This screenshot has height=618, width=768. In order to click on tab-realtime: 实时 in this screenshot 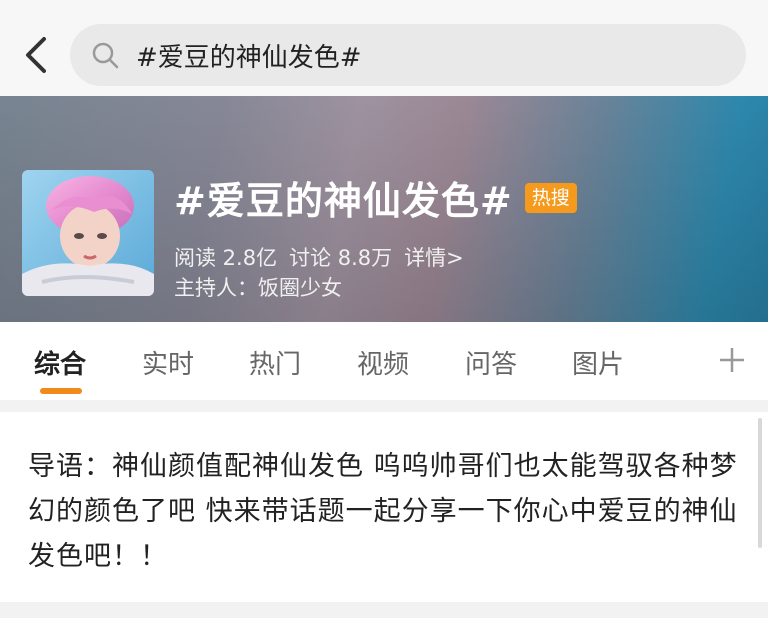, I will do `click(168, 362)`.